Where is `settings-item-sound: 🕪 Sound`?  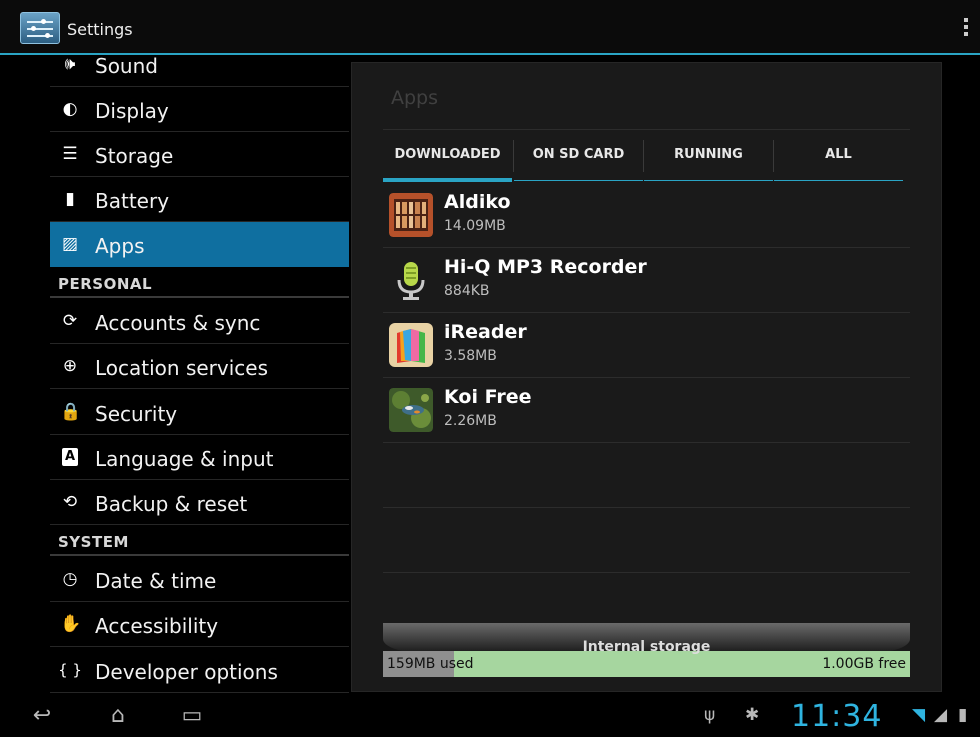
settings-item-sound: 🕪 Sound is located at coordinates (199, 72).